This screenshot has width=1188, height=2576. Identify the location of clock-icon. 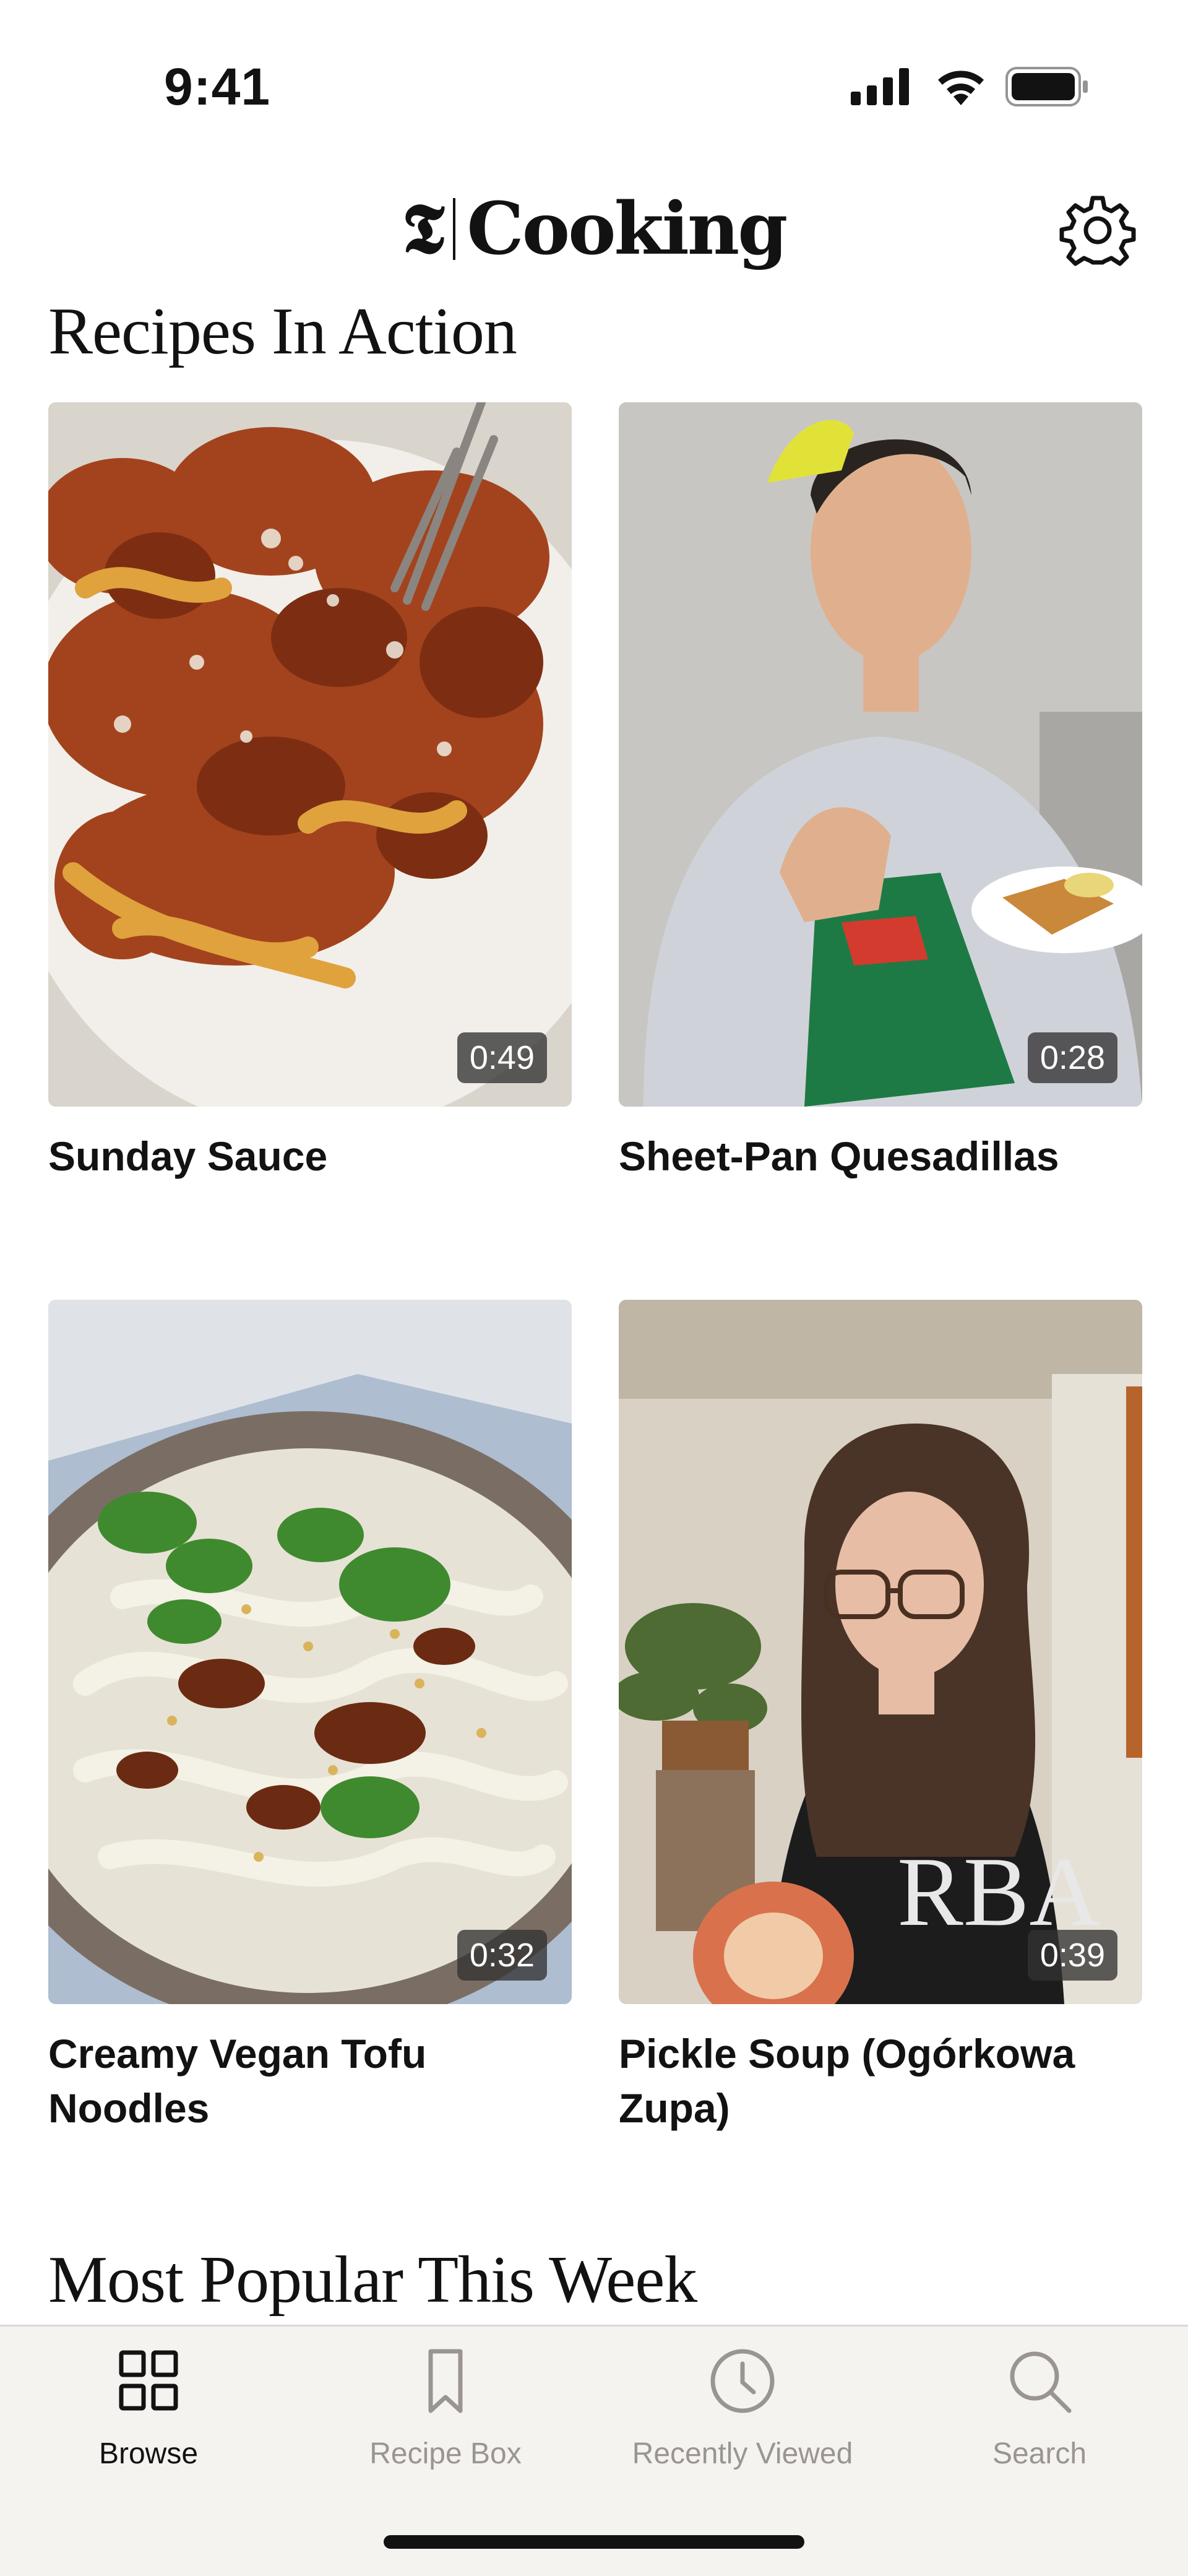
(742, 2381).